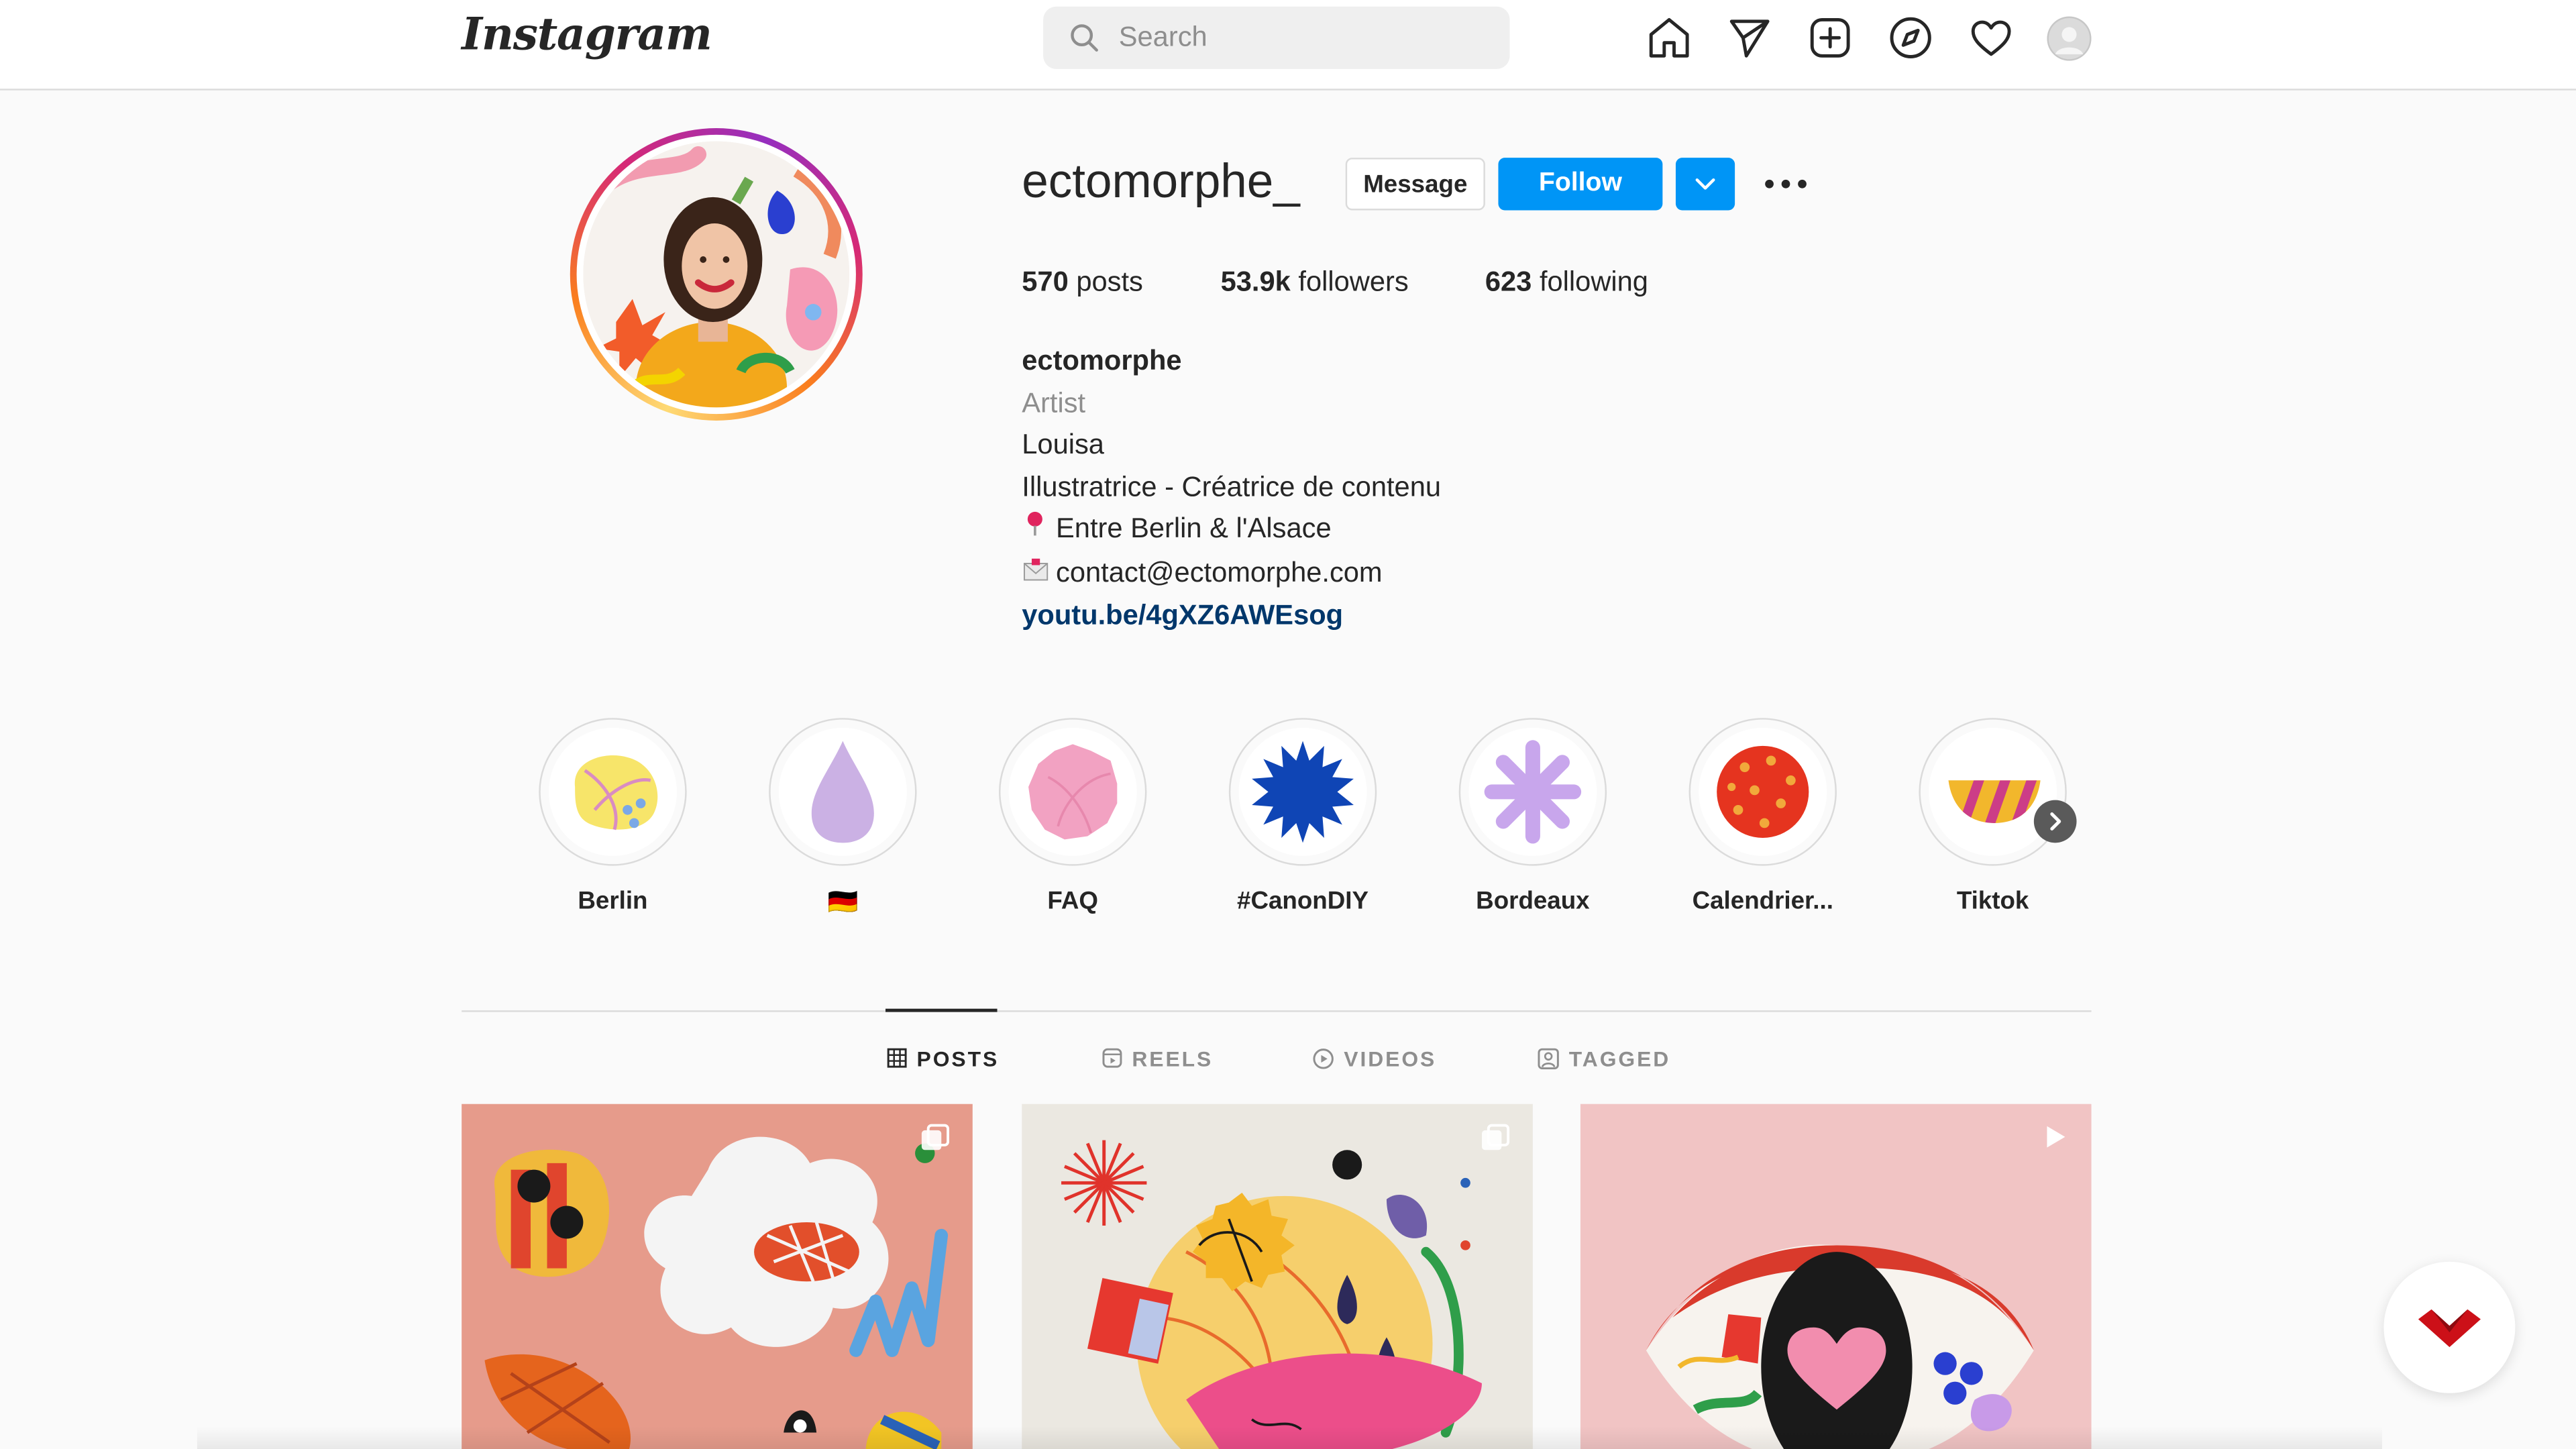  I want to click on suggested-accounts-button, so click(1705, 184).